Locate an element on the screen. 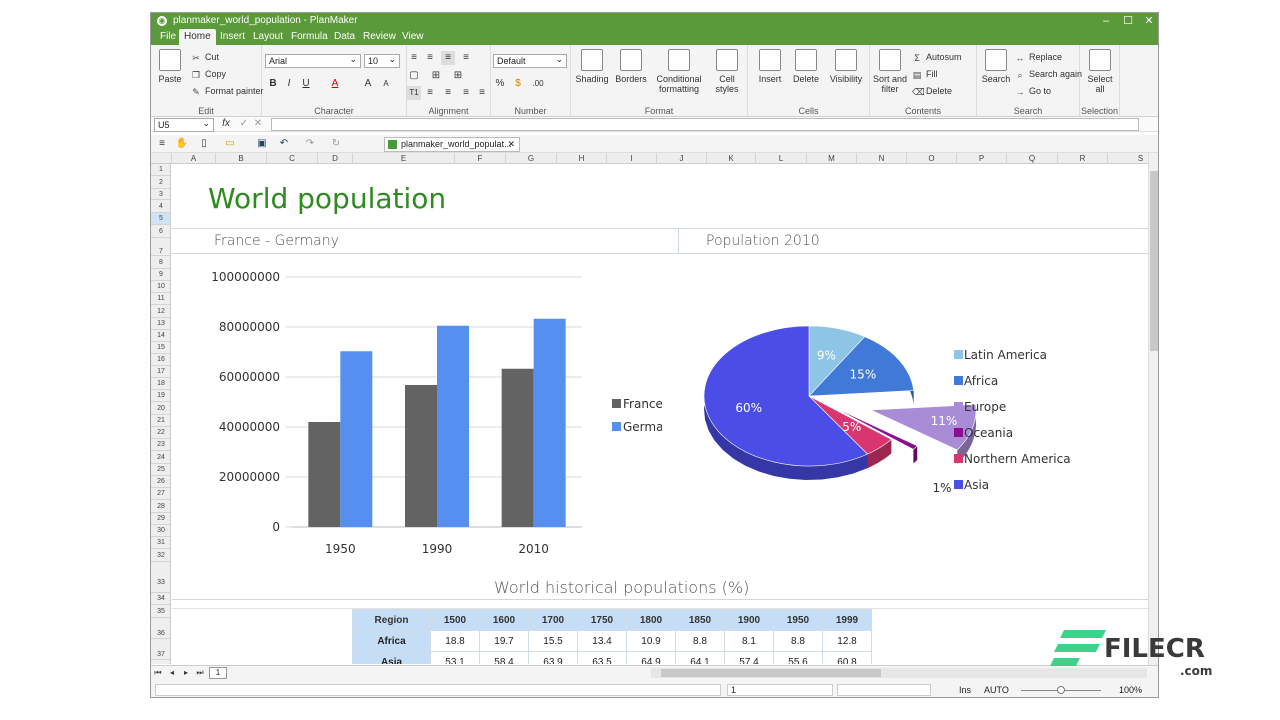 The image size is (1280, 720). cancel-icon: ✕ is located at coordinates (258, 124).